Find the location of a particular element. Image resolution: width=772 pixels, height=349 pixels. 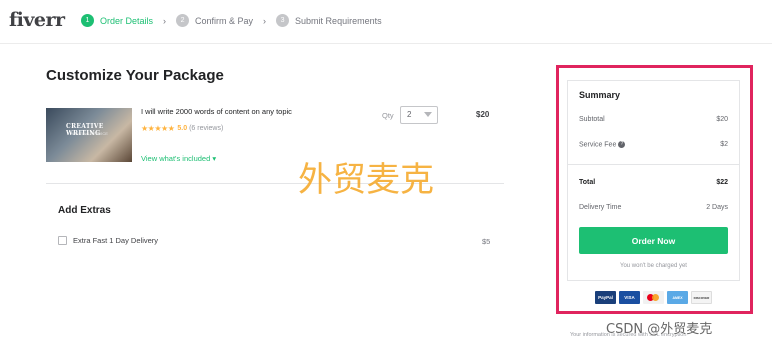

paypal-icon: PayPal is located at coordinates (605, 297).